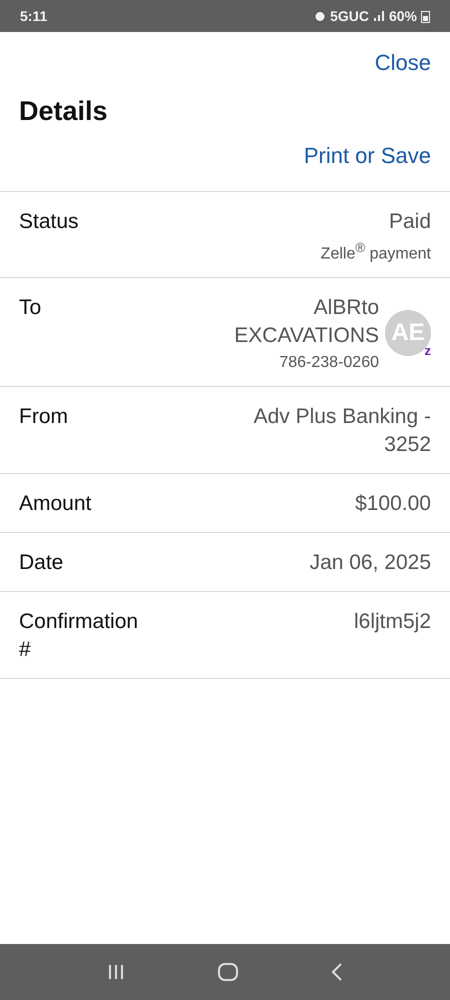  I want to click on field-value: l6ljtm5j2, so click(392, 622).